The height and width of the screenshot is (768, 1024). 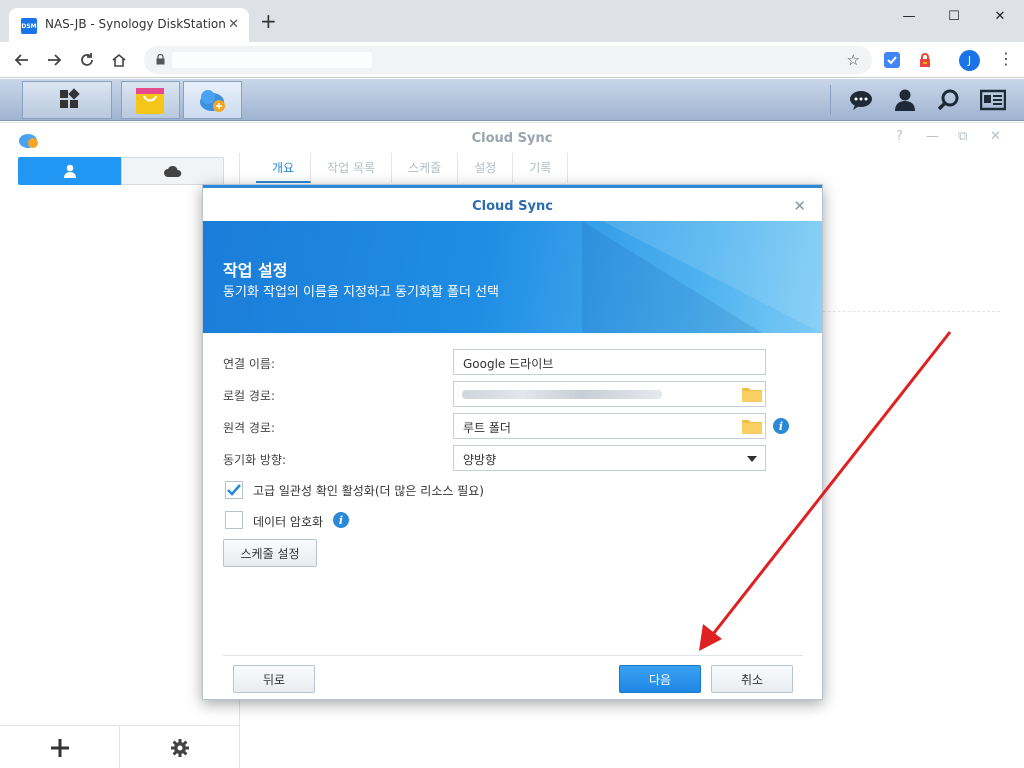 What do you see at coordinates (752, 426) in the screenshot?
I see `remote-folder-icon` at bounding box center [752, 426].